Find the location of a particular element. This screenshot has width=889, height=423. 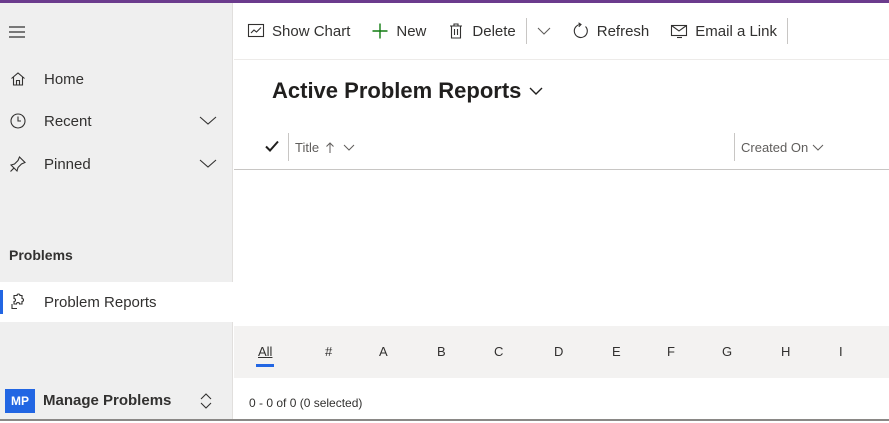

area-label: Manage Problems is located at coordinates (107, 400).